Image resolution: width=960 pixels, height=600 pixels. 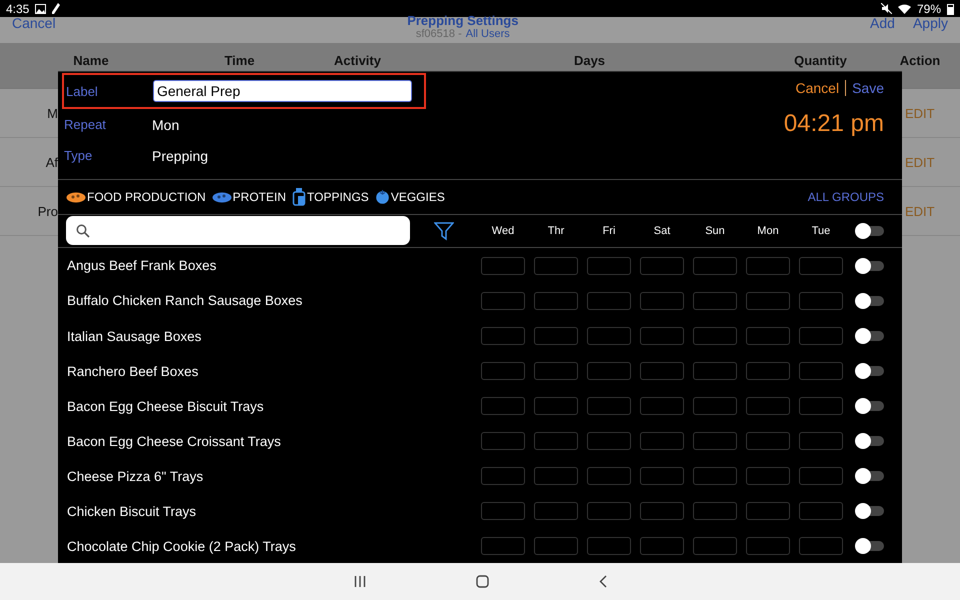 What do you see at coordinates (409, 196) in the screenshot?
I see `group-filter: VEGGIES` at bounding box center [409, 196].